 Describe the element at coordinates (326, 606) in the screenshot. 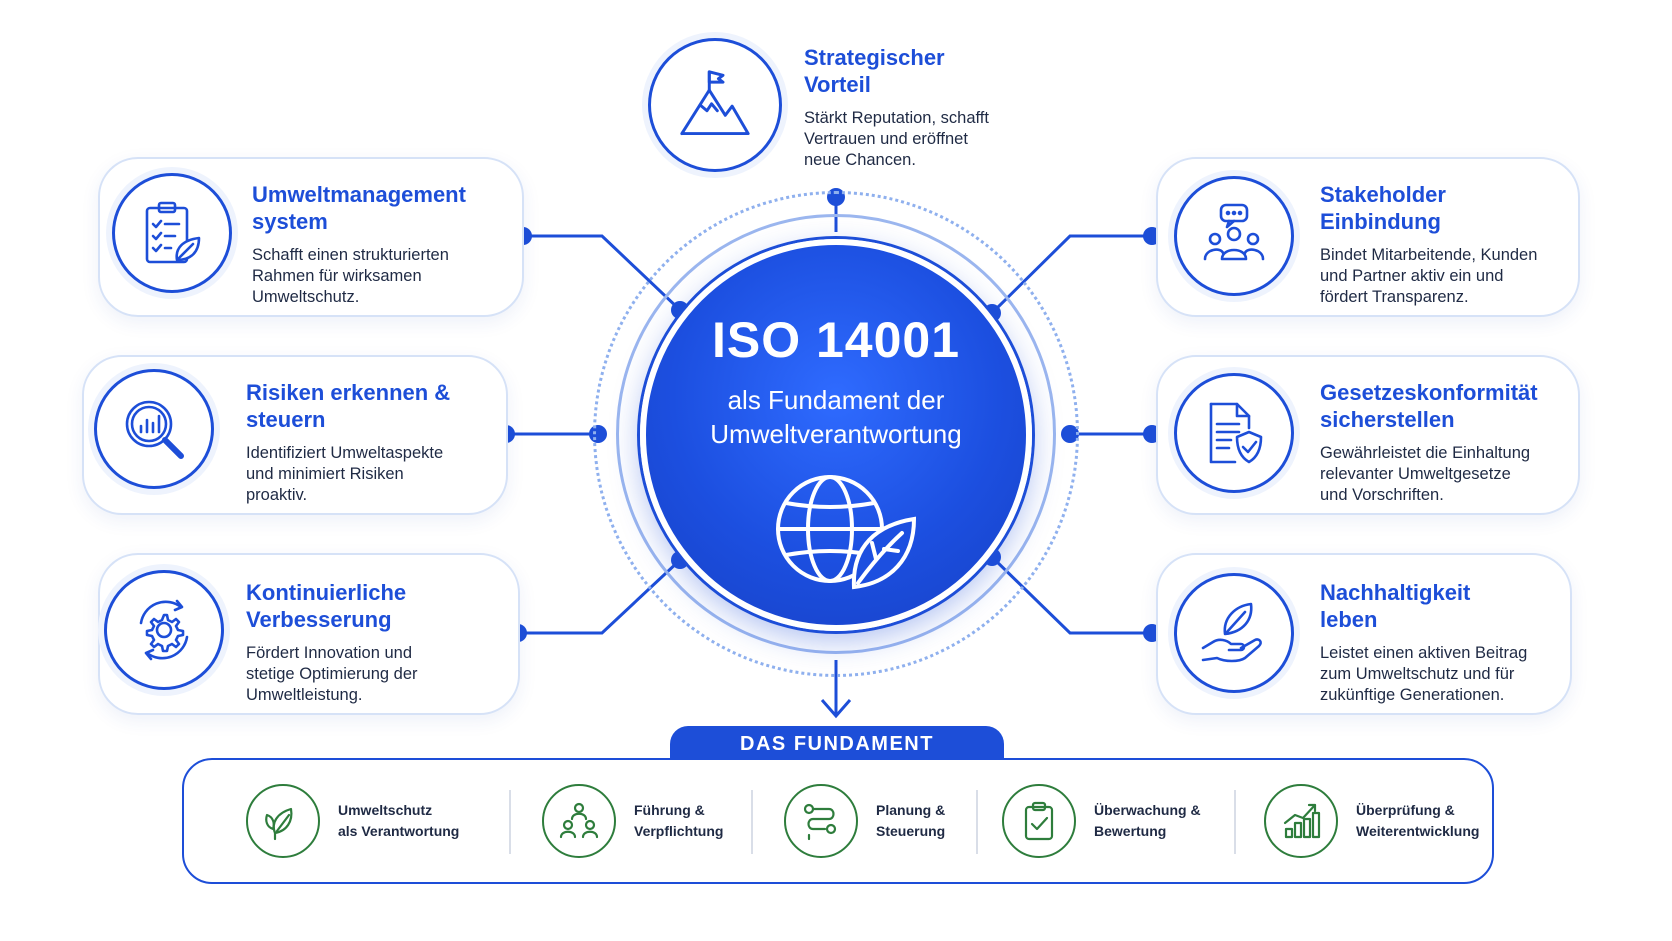

I see `improvement-title: Kontinuierliche Verbesserung` at that location.